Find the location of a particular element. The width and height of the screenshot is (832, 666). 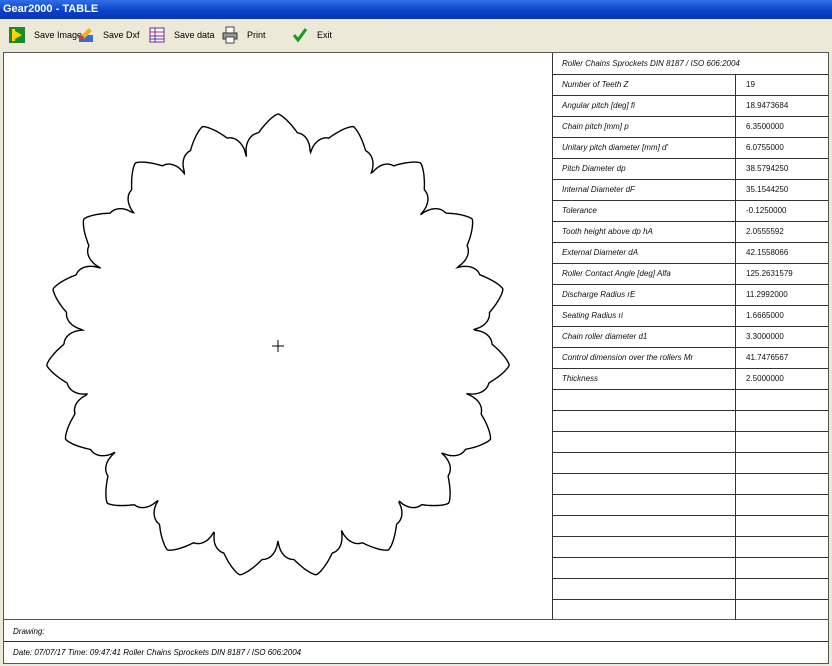

param-label: Unitary pitch diameter [mm] d' is located at coordinates (644, 147).